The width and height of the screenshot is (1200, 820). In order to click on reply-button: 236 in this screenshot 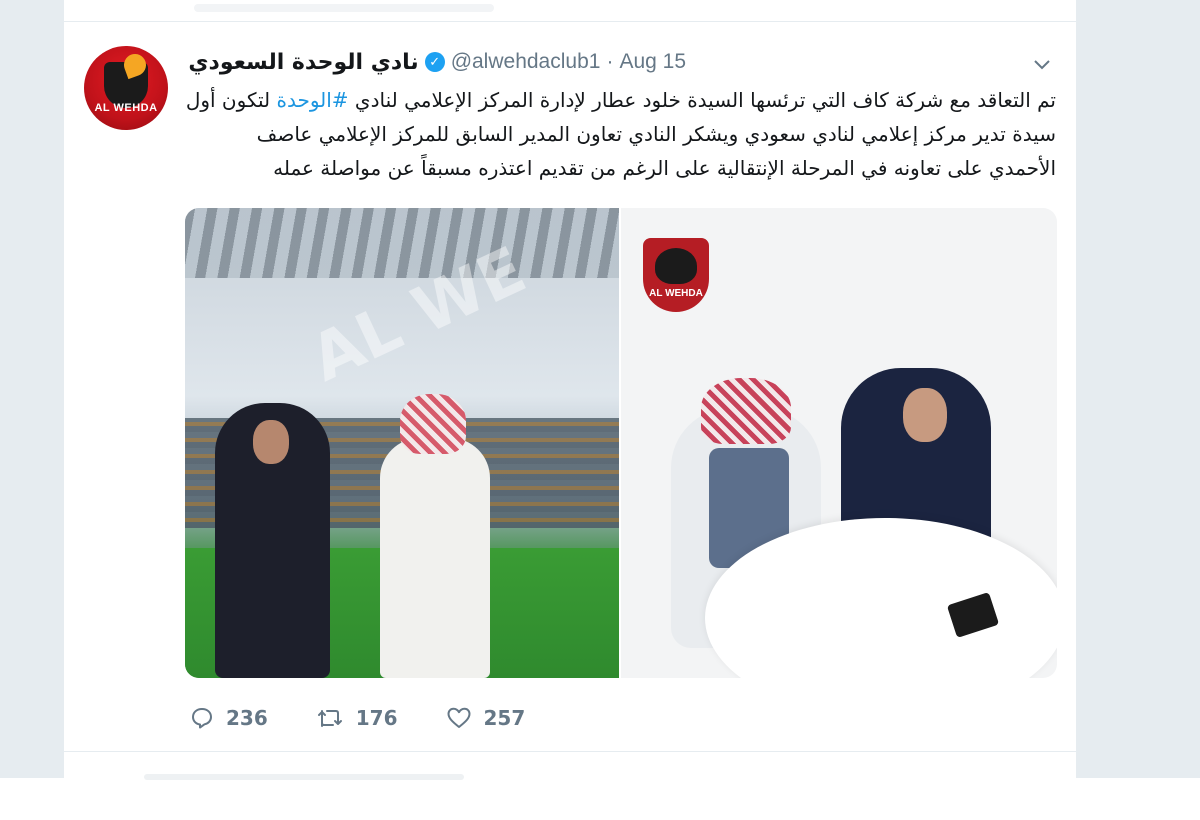, I will do `click(229, 718)`.